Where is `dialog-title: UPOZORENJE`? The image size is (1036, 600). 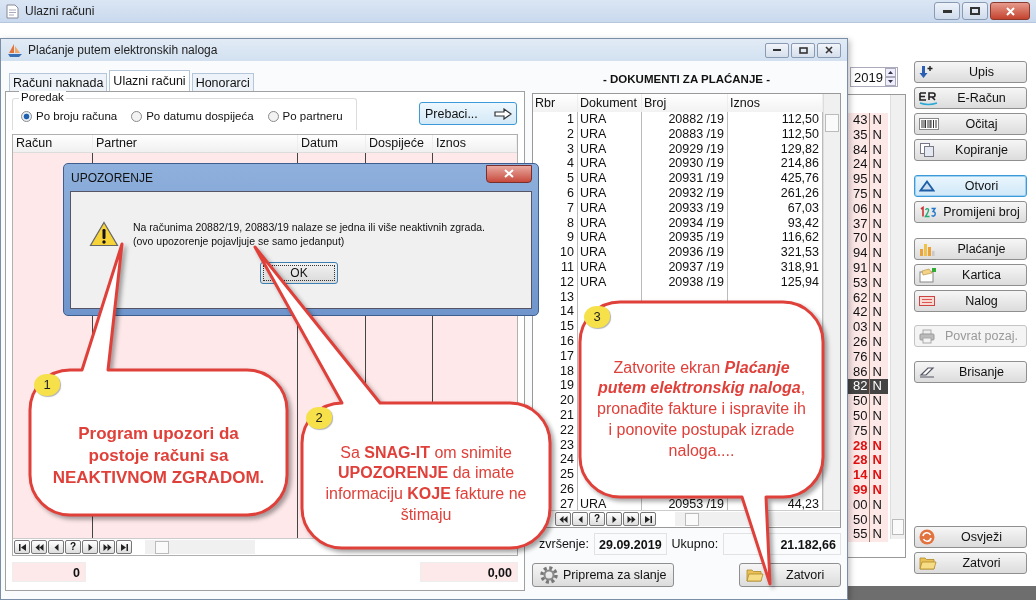 dialog-title: UPOZORENJE is located at coordinates (112, 177).